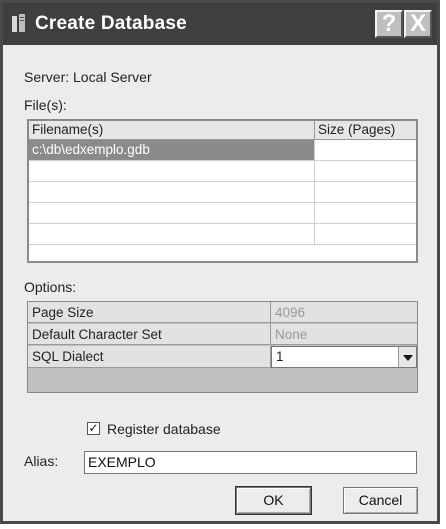 The image size is (446, 529). I want to click on option-name: Page Size, so click(149, 312).